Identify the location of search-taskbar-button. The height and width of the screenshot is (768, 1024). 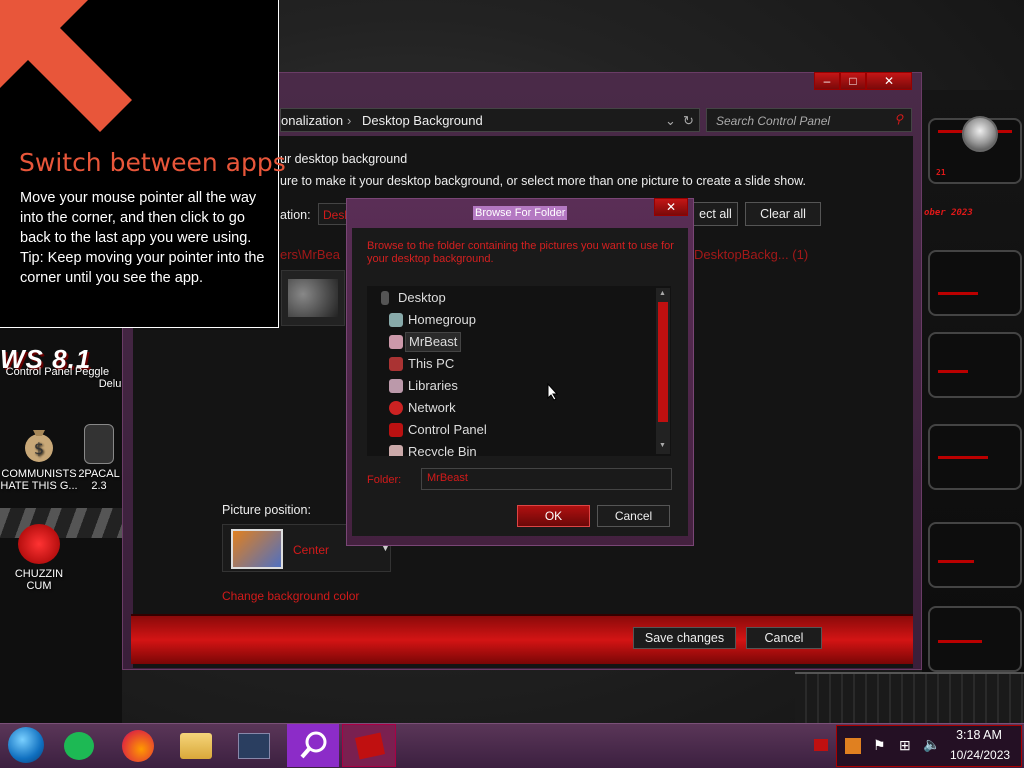
(313, 745).